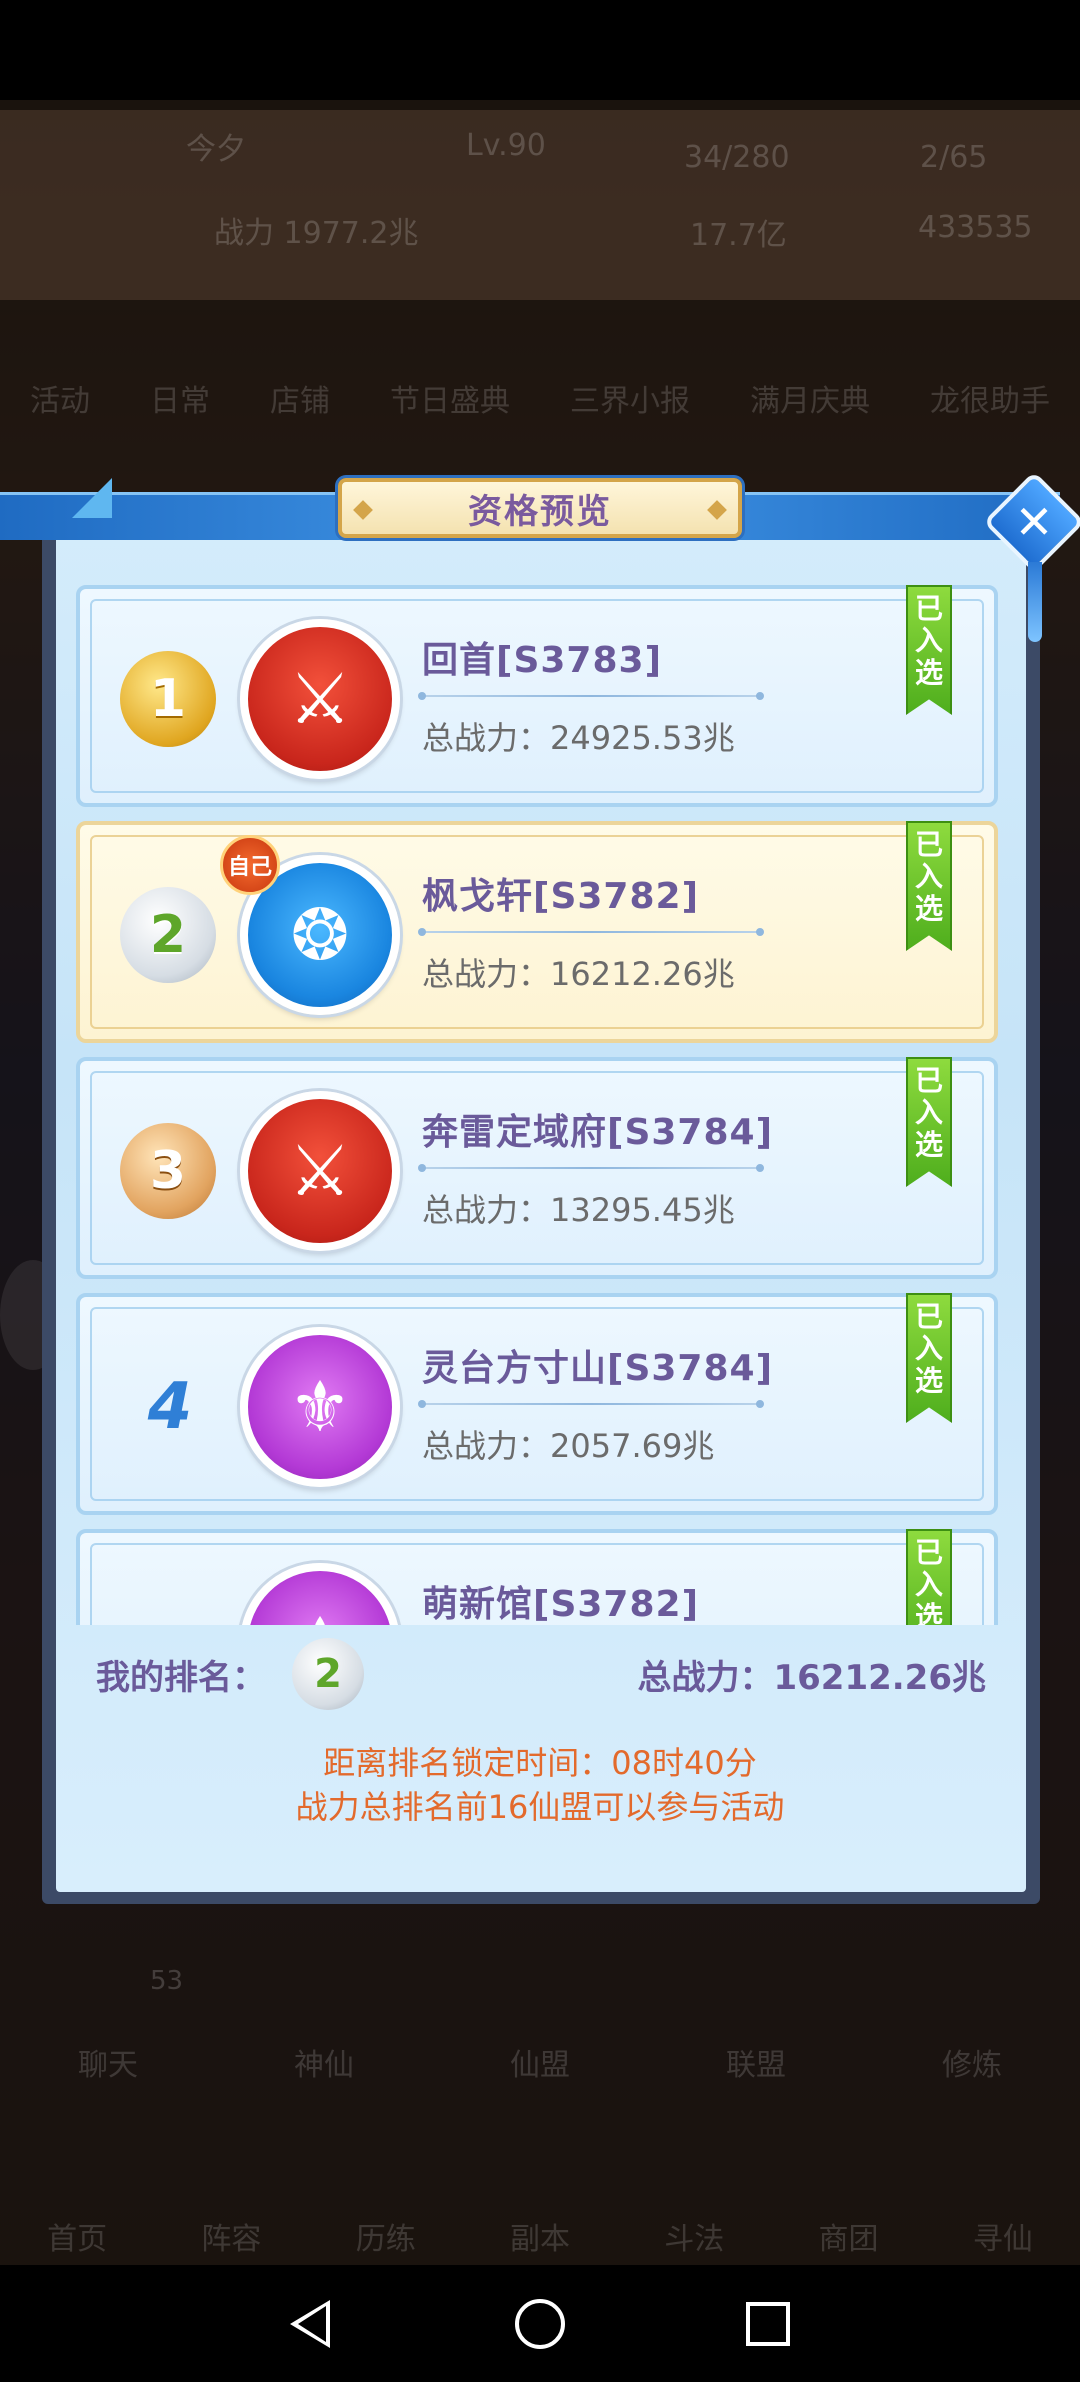  Describe the element at coordinates (506, 145) in the screenshot. I see `player-level: Lv.90` at that location.